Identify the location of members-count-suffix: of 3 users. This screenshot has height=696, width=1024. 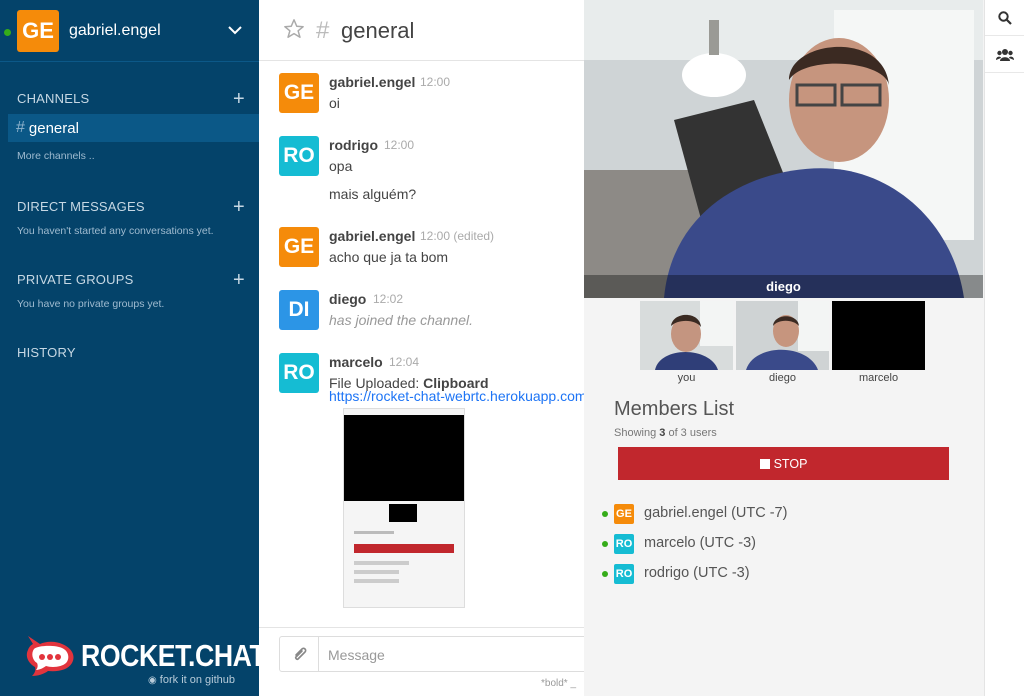
(691, 433).